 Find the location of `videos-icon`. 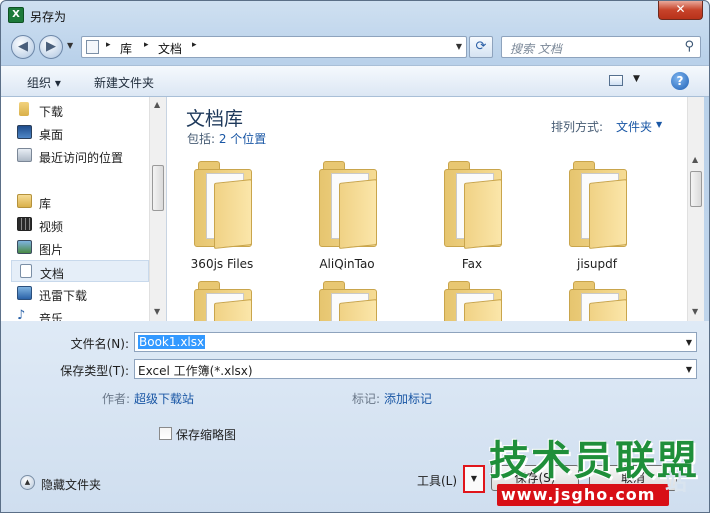

videos-icon is located at coordinates (24, 224).